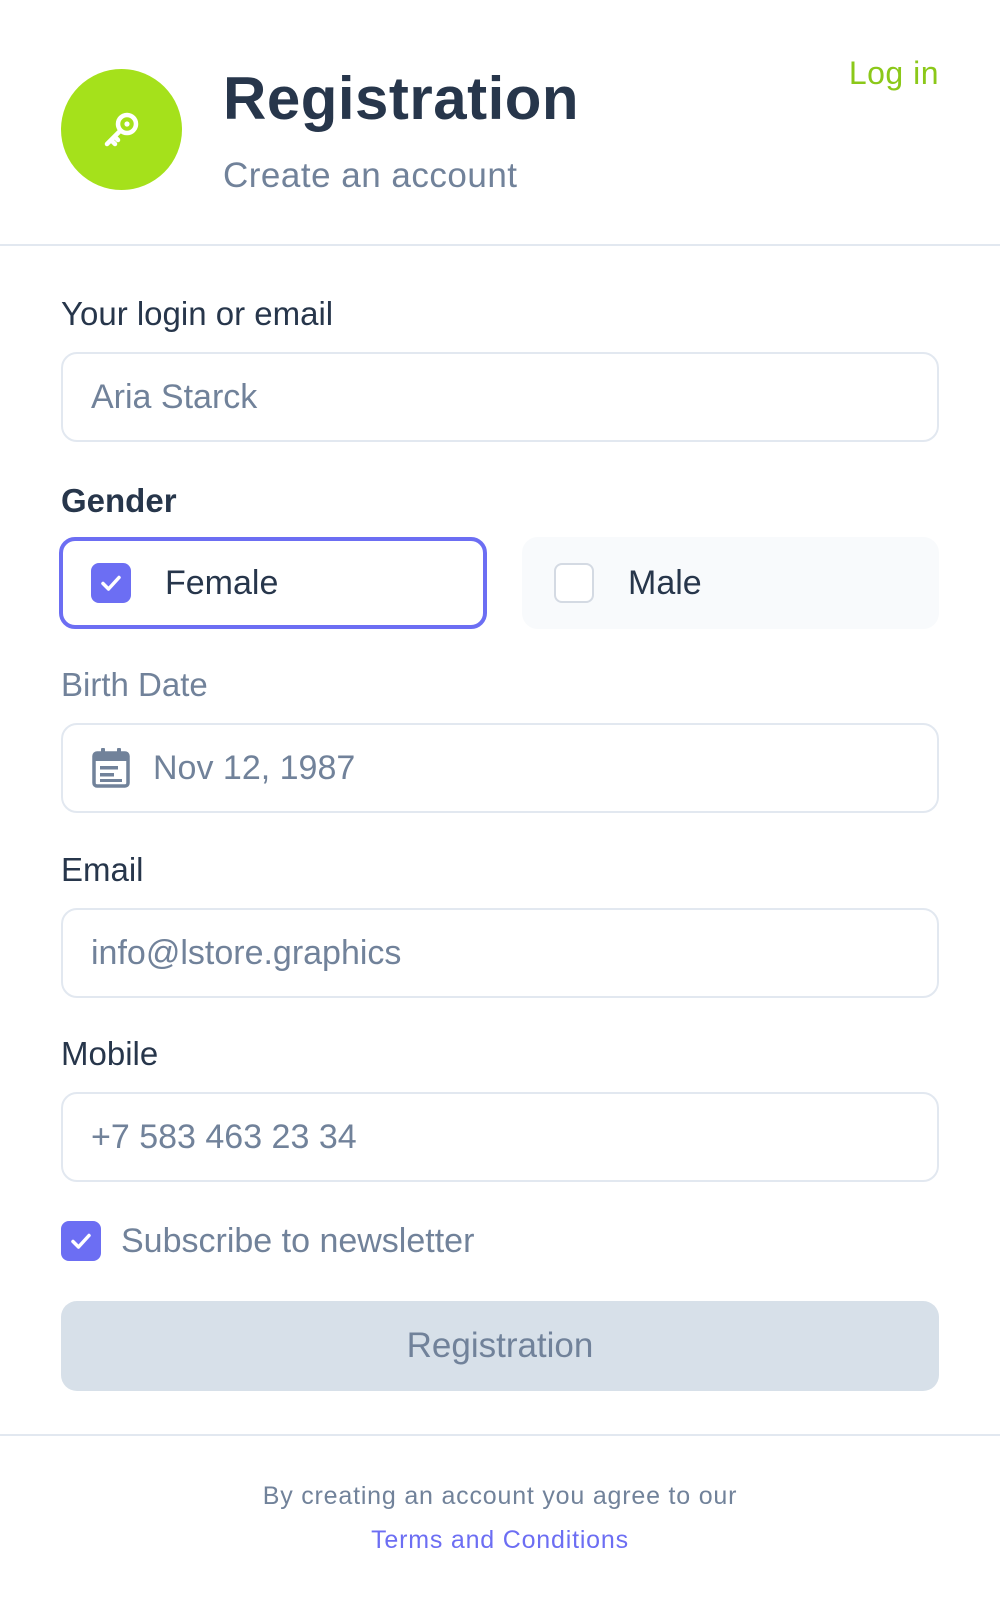 This screenshot has height=1616, width=1000. Describe the element at coordinates (111, 768) in the screenshot. I see `calendar-icon` at that location.